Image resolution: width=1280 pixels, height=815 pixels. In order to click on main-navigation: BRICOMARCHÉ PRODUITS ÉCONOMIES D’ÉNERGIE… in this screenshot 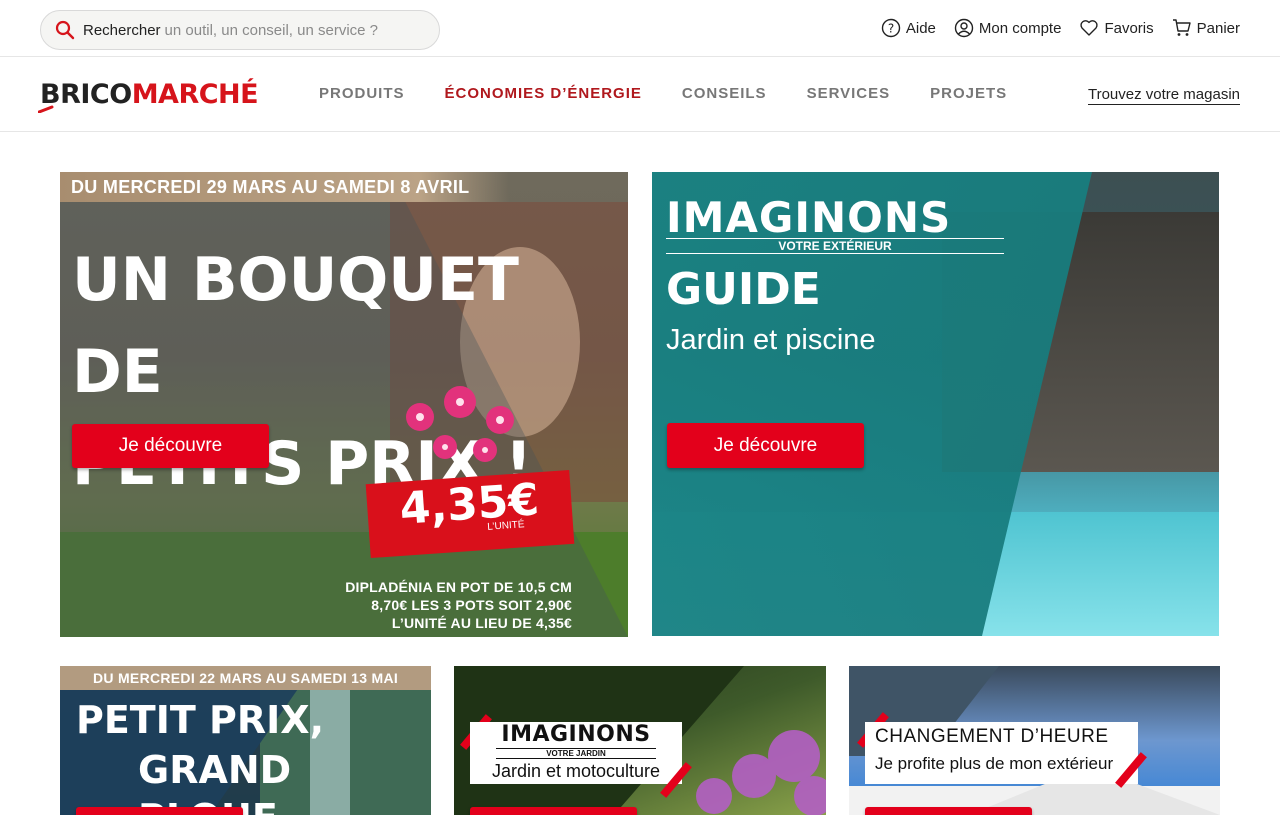, I will do `click(640, 94)`.